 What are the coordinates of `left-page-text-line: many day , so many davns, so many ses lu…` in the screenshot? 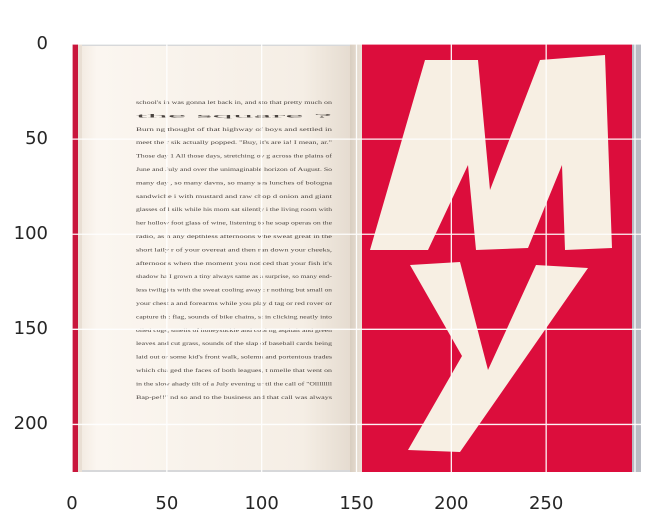 It's located at (234, 182).